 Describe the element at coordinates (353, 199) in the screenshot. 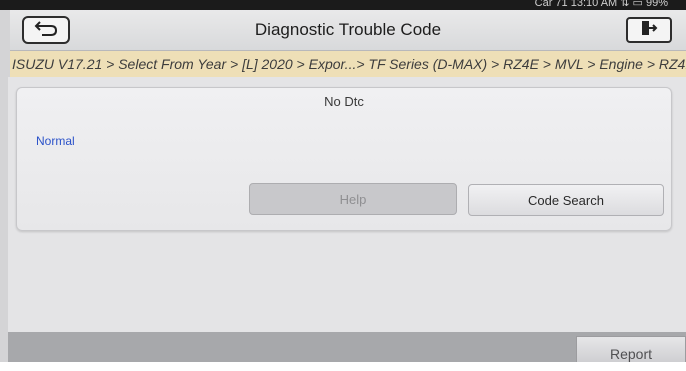

I see `help-button: Help` at that location.